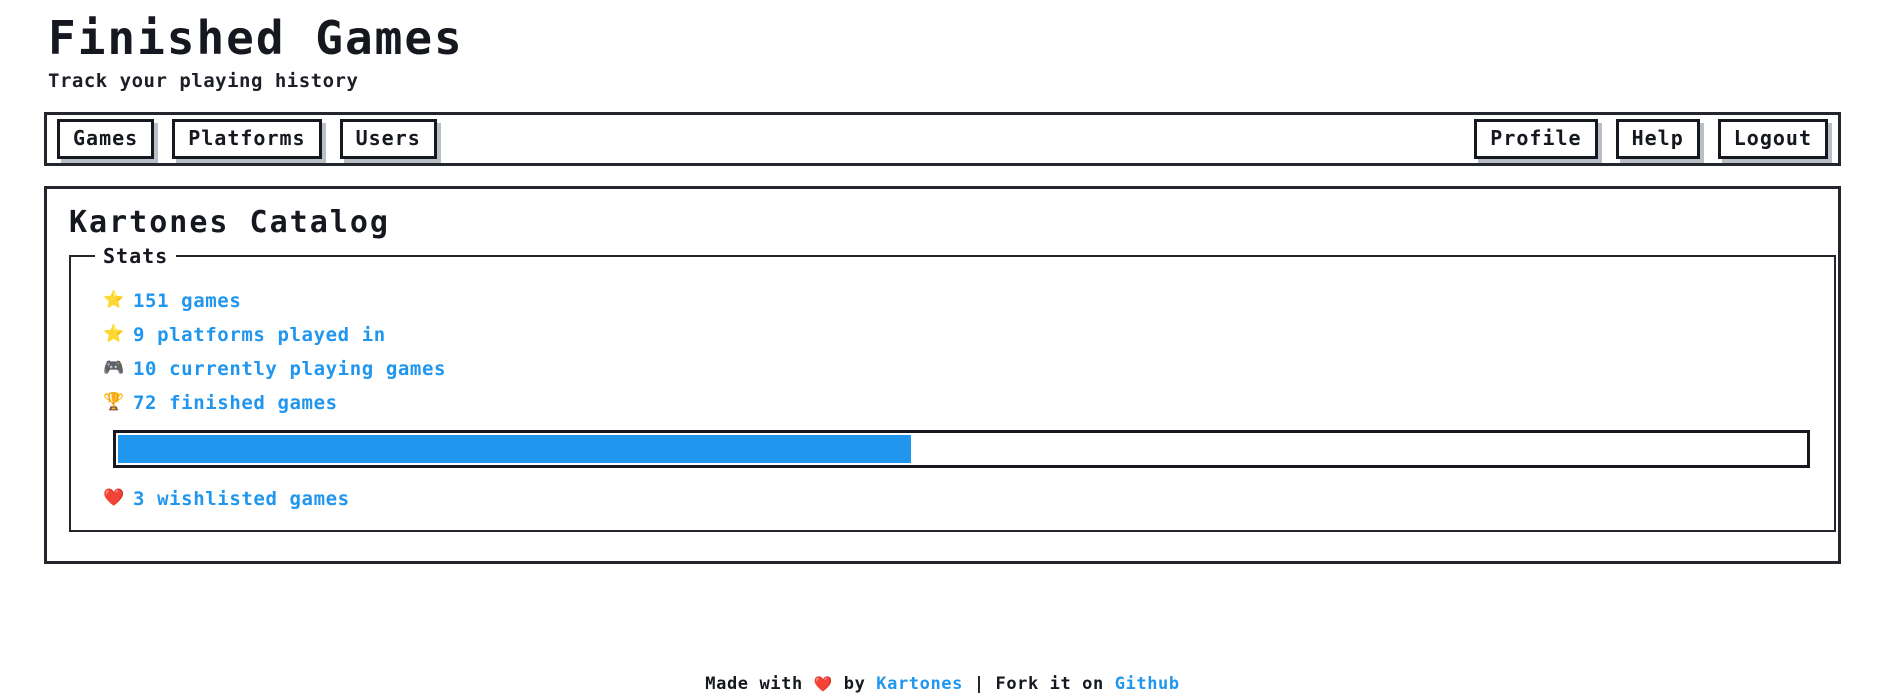  I want to click on page-subtitle: Track your playing history, so click(203, 80).